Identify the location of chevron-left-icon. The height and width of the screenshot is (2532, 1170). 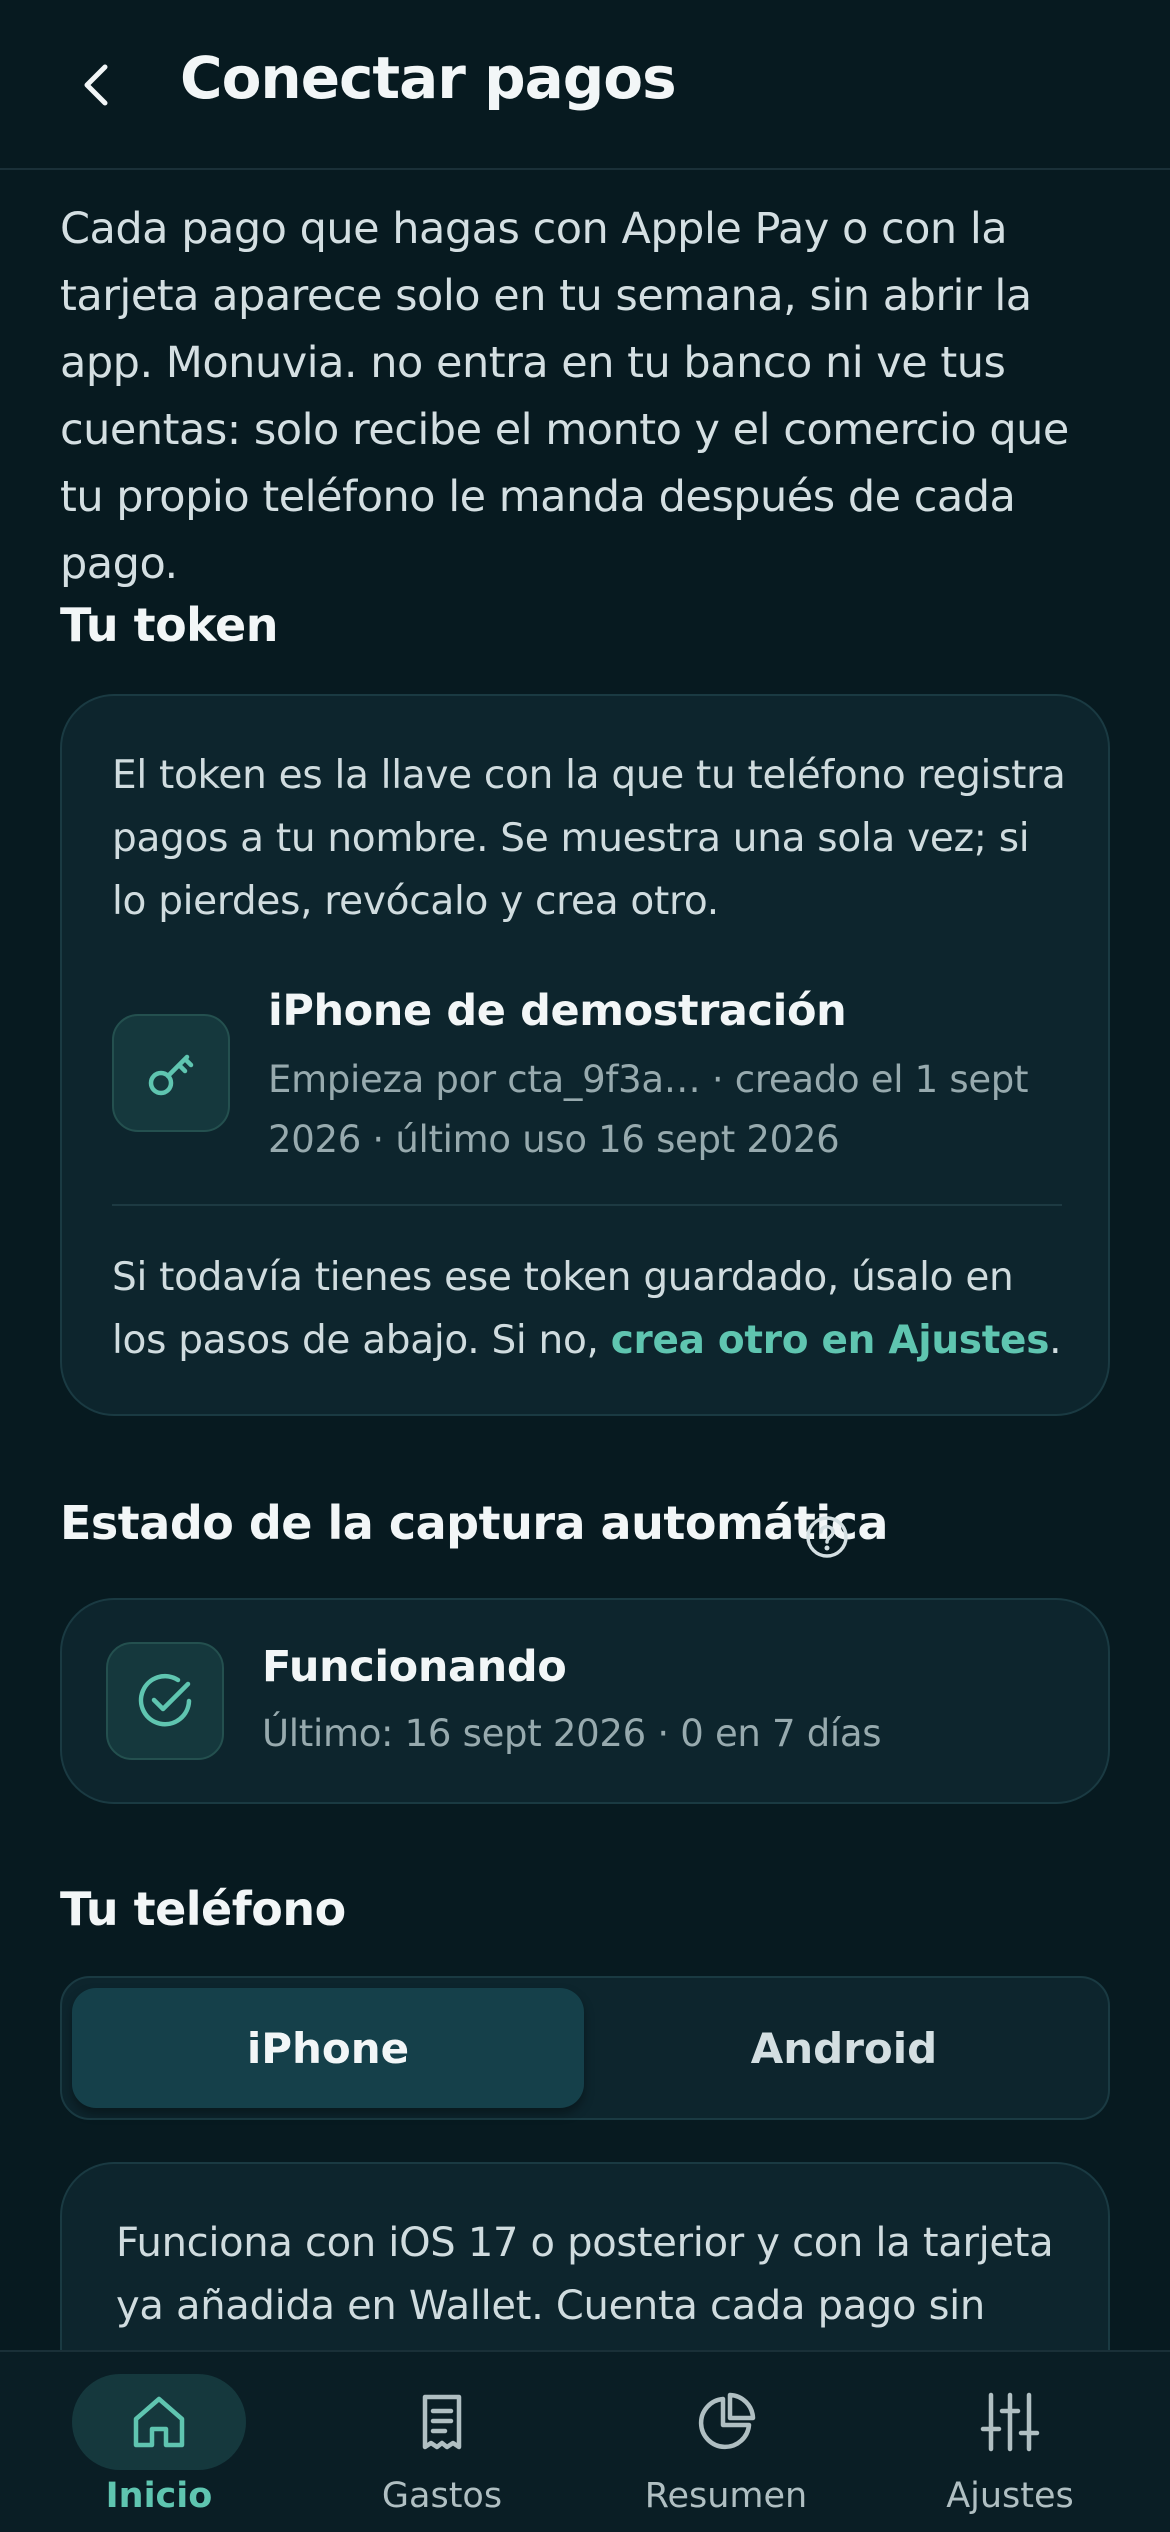
(96, 85).